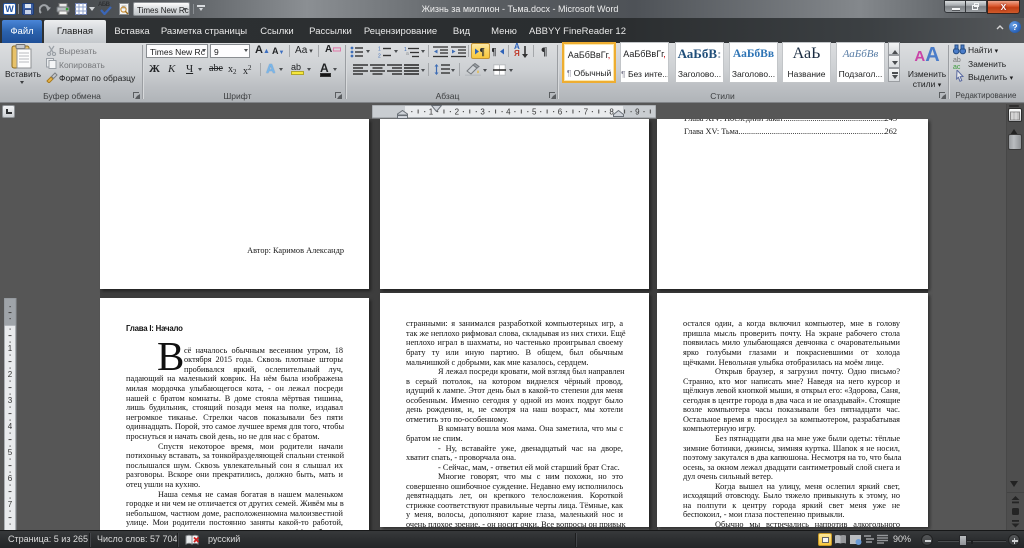  What do you see at coordinates (637, 112) in the screenshot?
I see `svg-text: 9` at bounding box center [637, 112].